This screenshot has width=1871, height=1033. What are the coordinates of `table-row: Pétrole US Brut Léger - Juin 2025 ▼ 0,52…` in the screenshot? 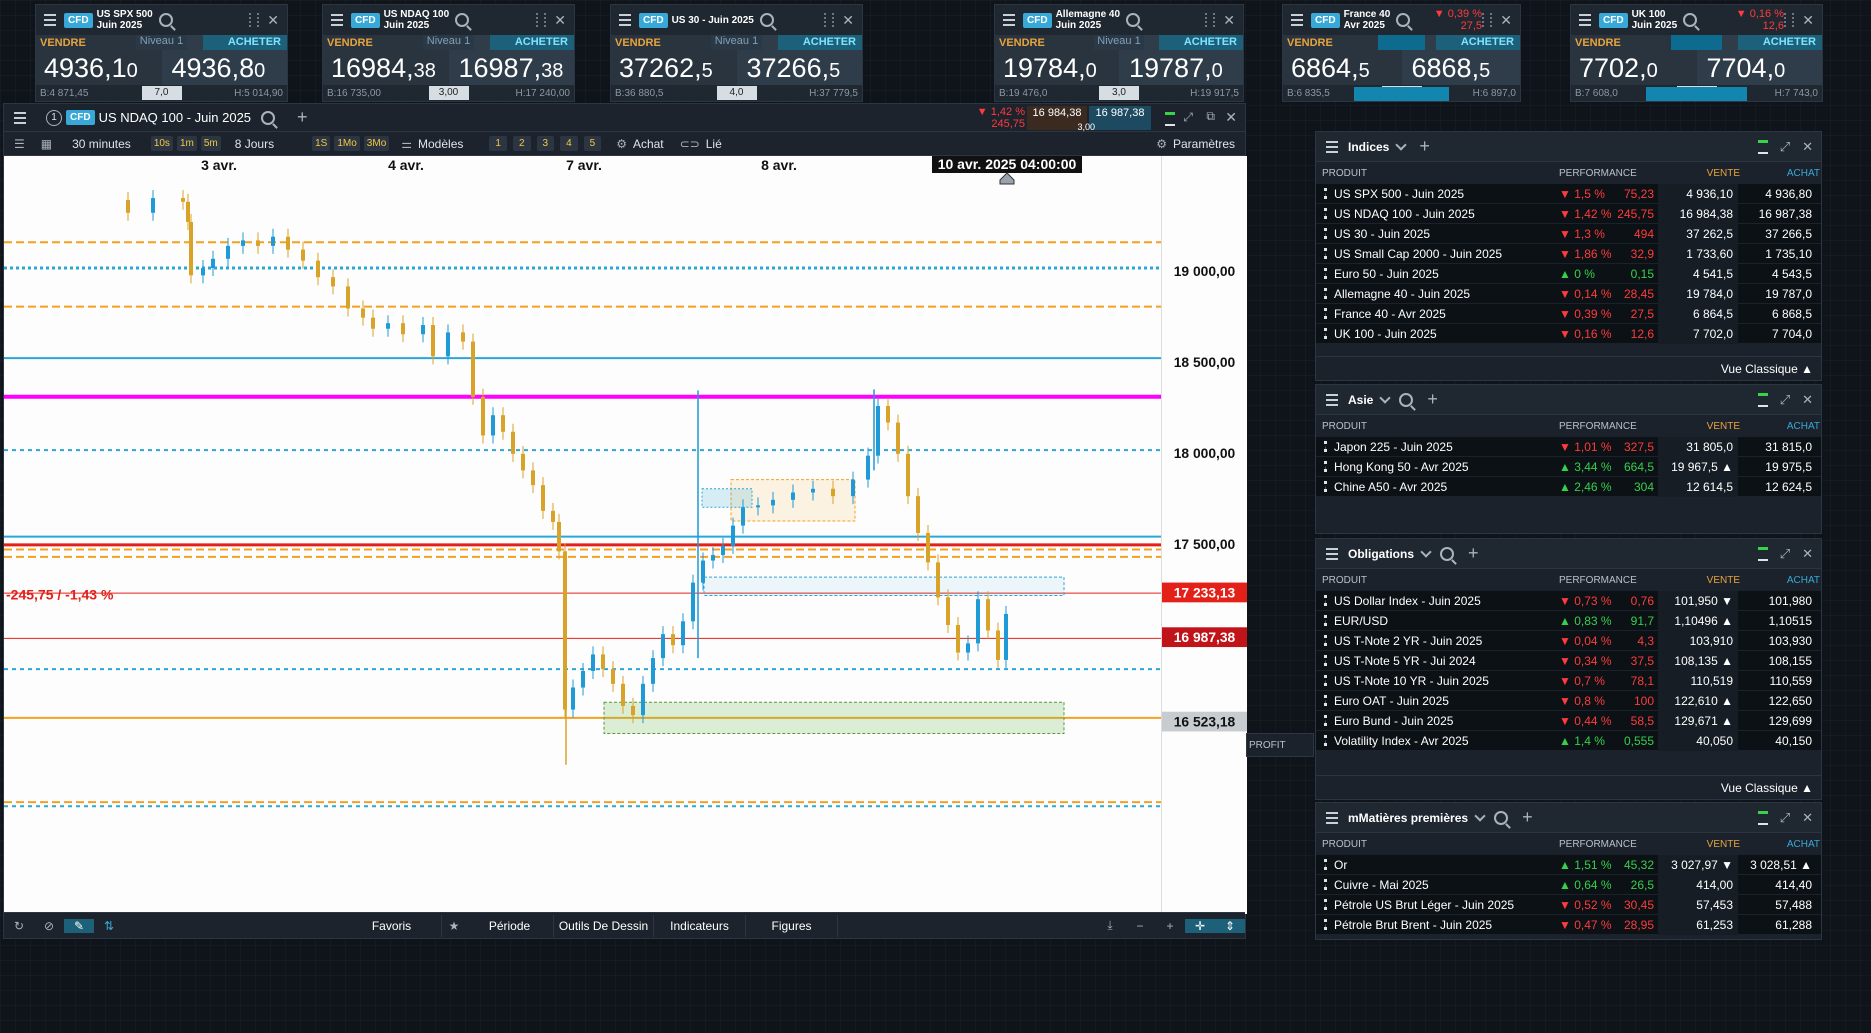 It's located at (1568, 904).